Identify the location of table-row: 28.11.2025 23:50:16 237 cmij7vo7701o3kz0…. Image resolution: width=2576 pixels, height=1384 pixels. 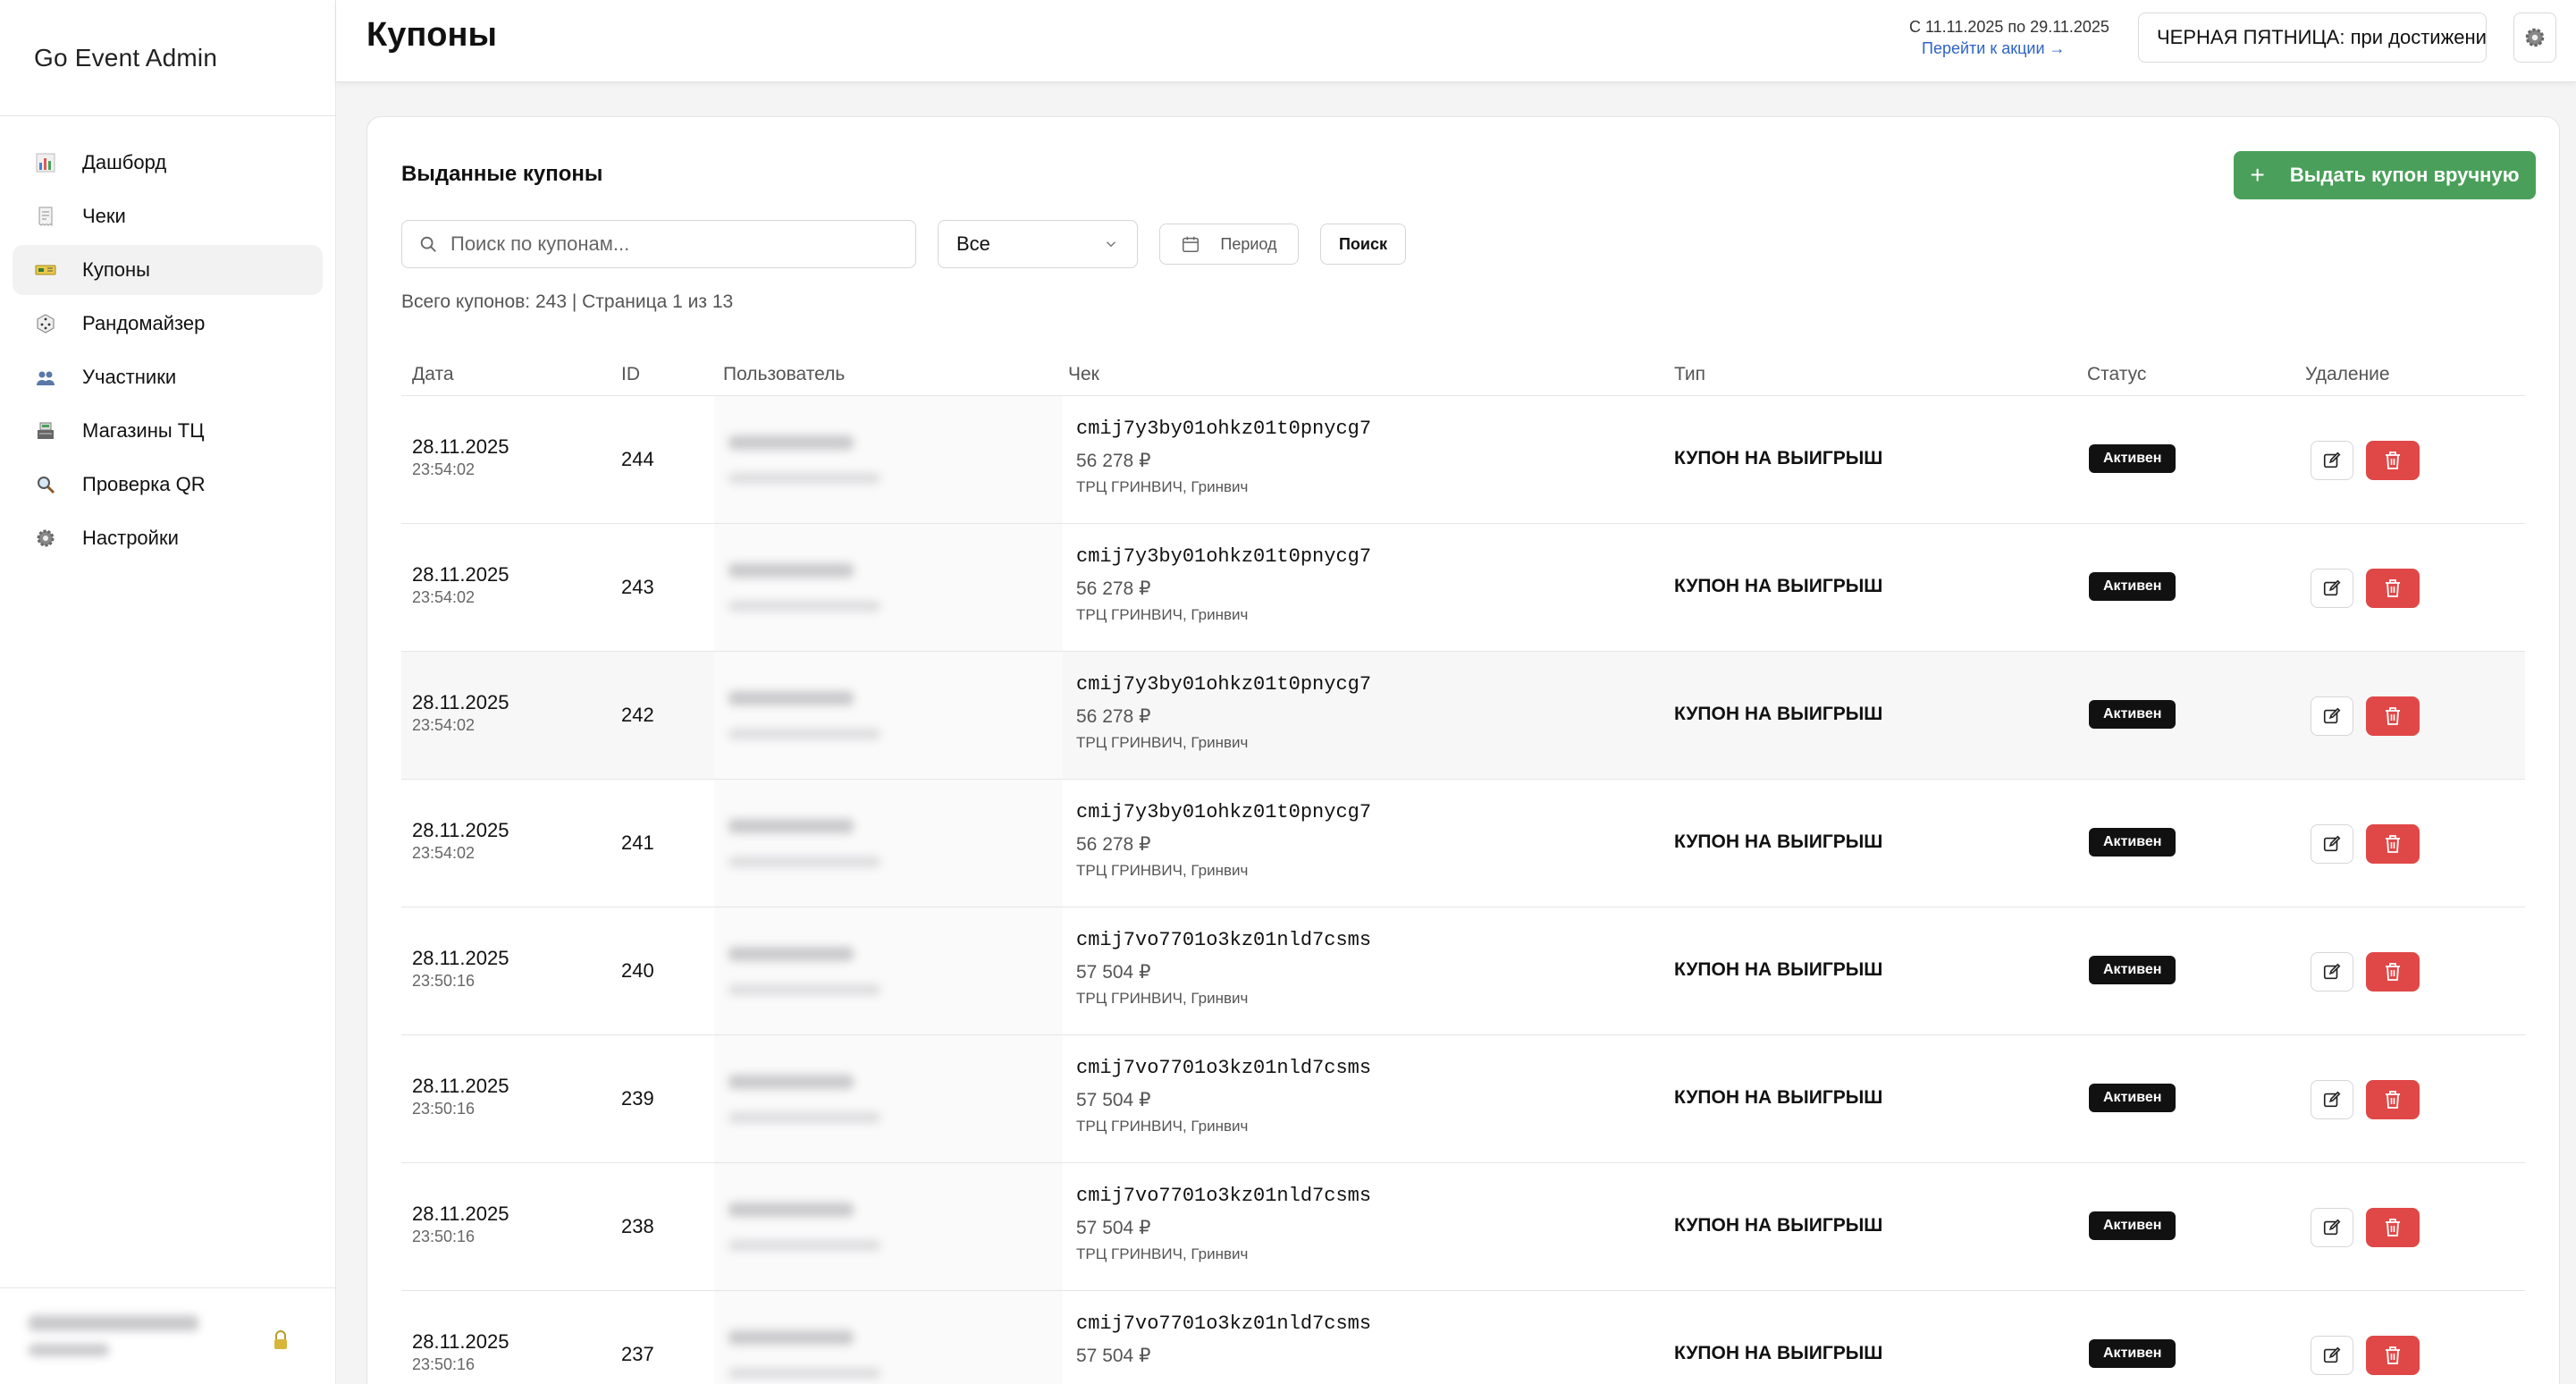
(1463, 1337).